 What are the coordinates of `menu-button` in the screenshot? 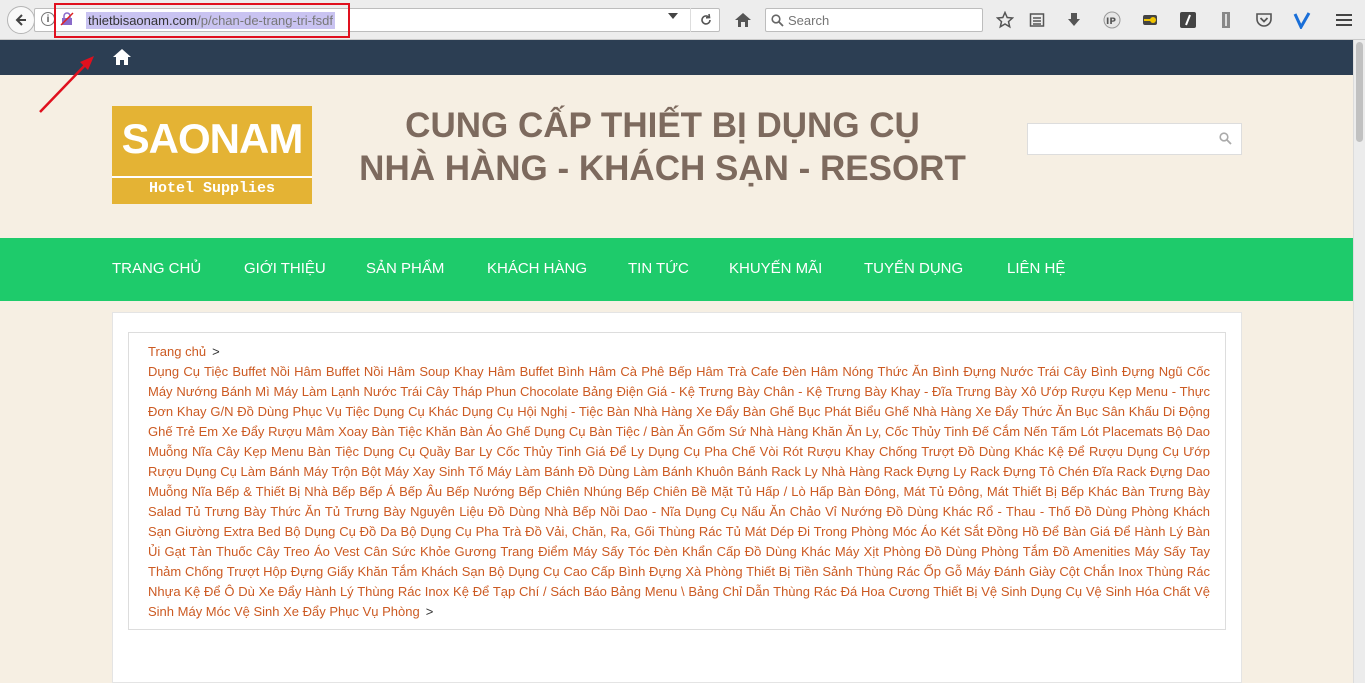 It's located at (1344, 20).